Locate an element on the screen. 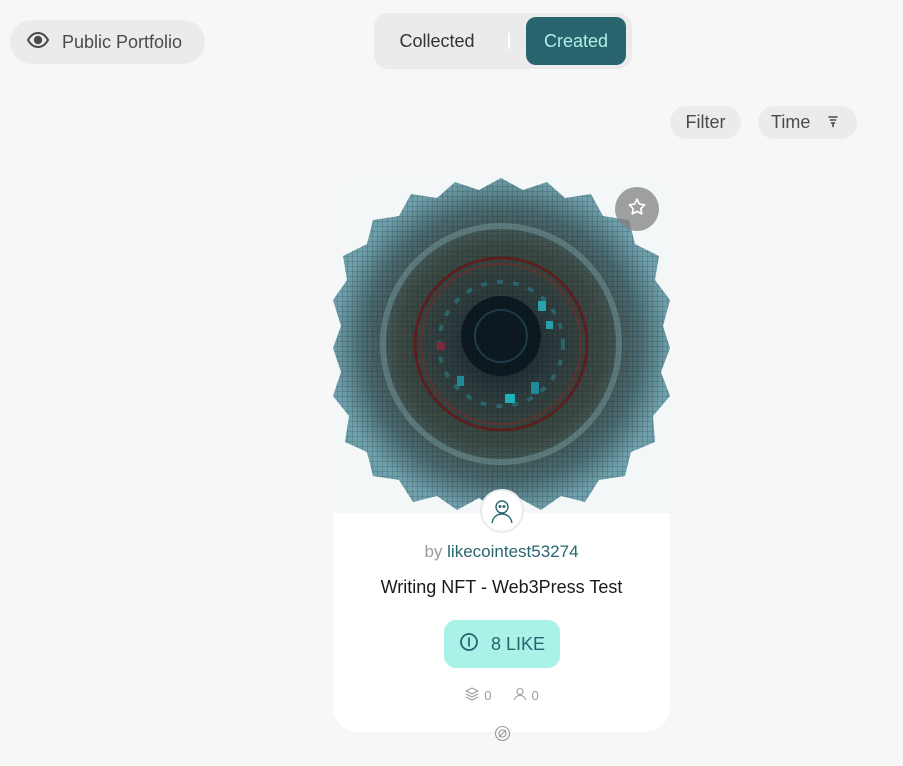  tab-divider is located at coordinates (509, 41).